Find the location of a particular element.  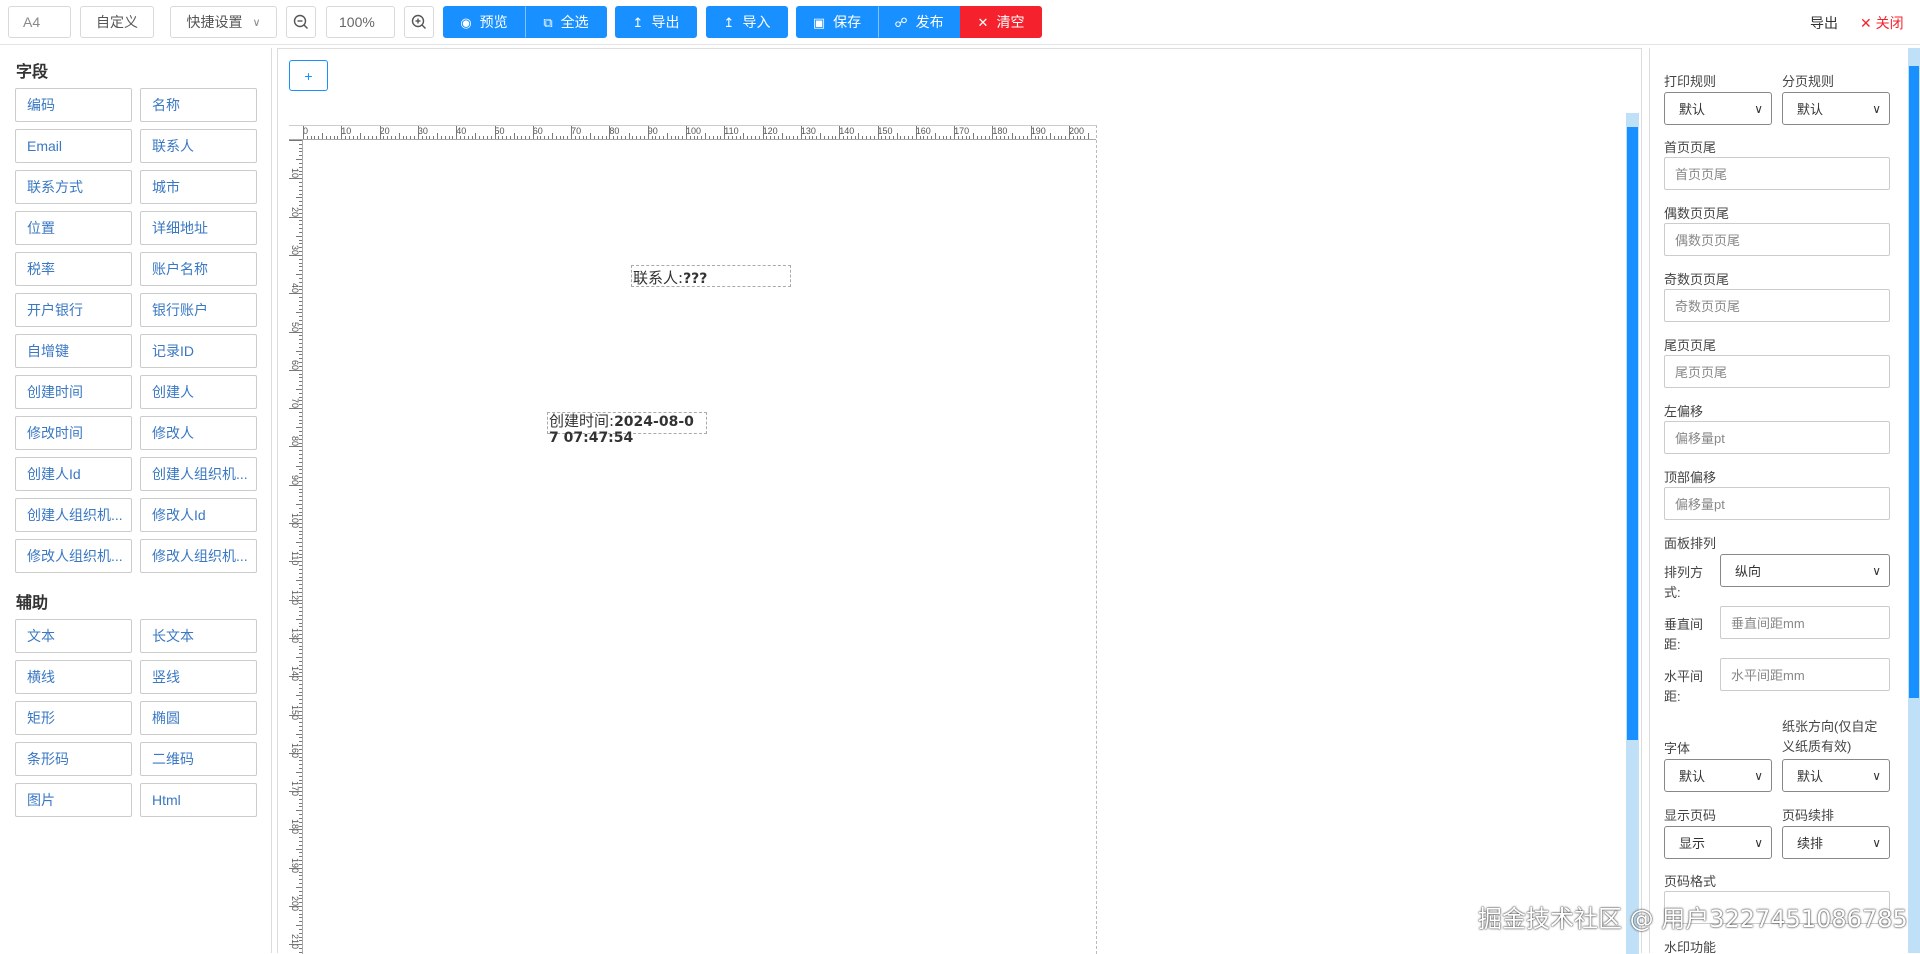

aux-button: 横线 is located at coordinates (73, 677).